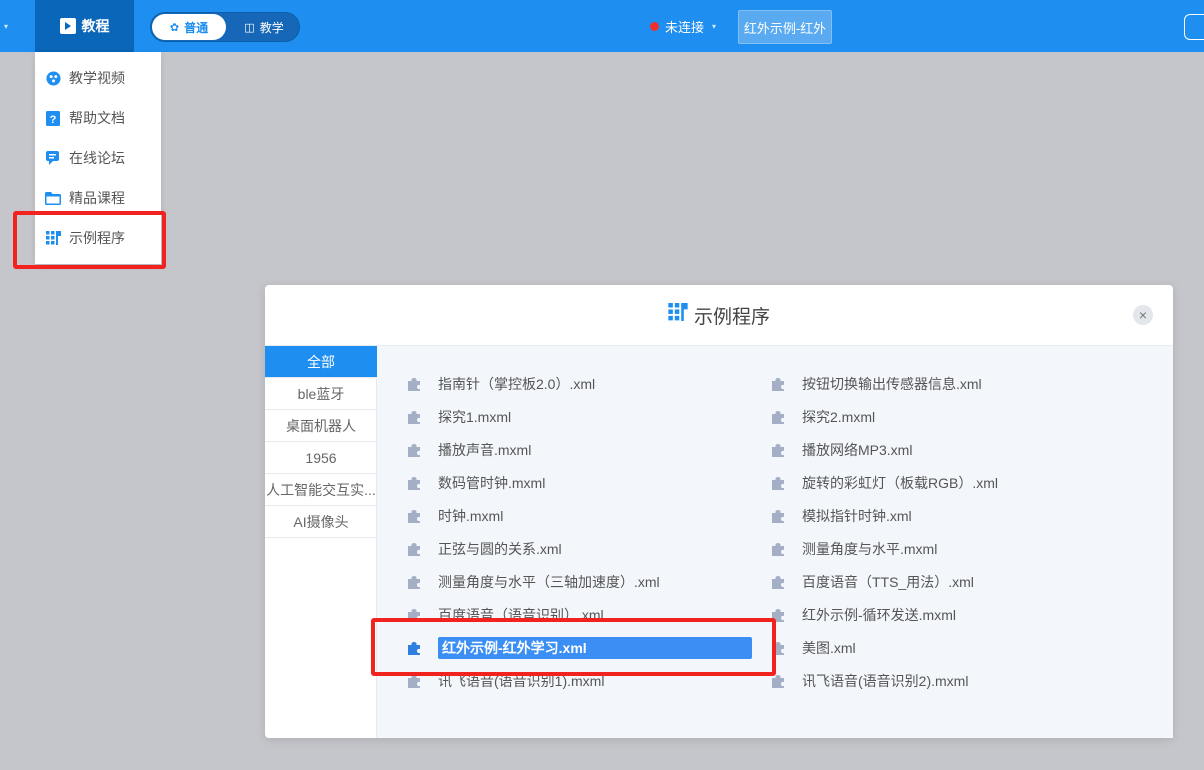  I want to click on top-toolbar: ▾ 教程 ✿ 普通 ◫ 教学 未连接 ▾ 红外示例-红外, so click(602, 26).